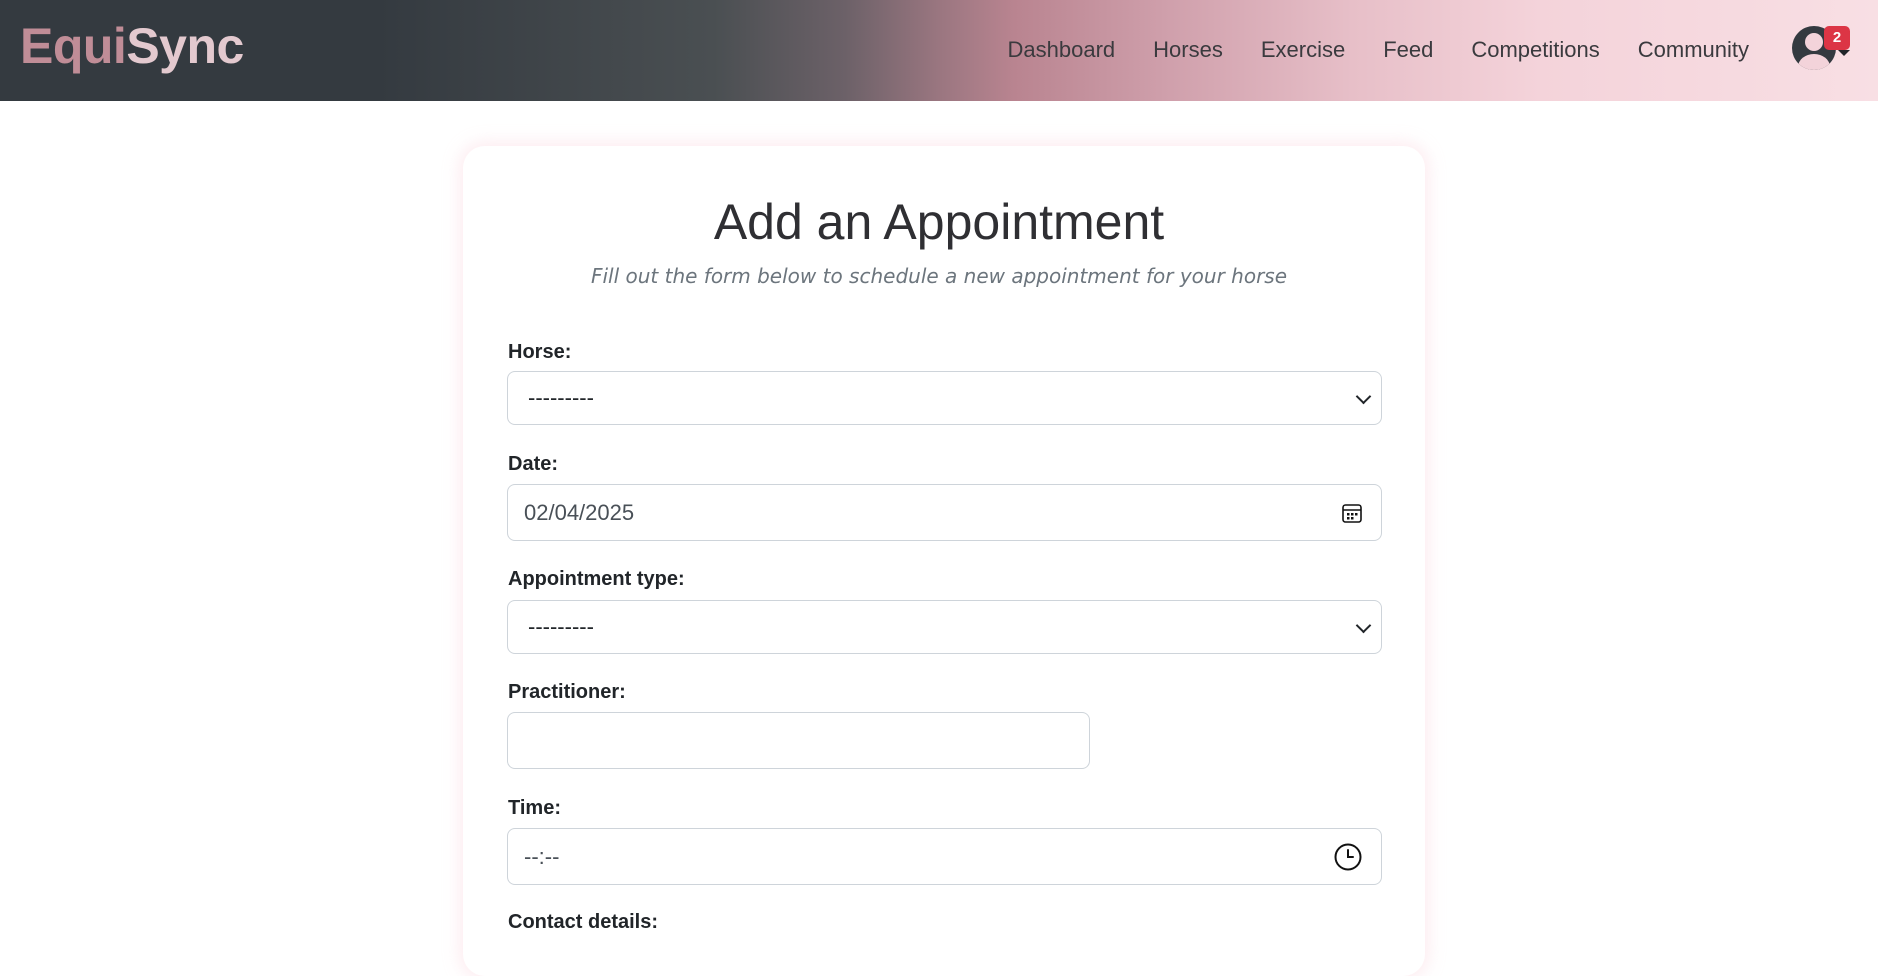  What do you see at coordinates (1693, 50) in the screenshot?
I see `nav-link-community: Community` at bounding box center [1693, 50].